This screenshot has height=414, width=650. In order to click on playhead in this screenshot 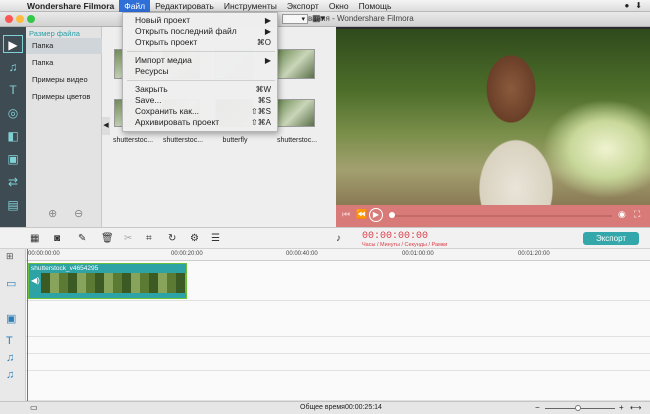, I will do `click(27, 325)`.